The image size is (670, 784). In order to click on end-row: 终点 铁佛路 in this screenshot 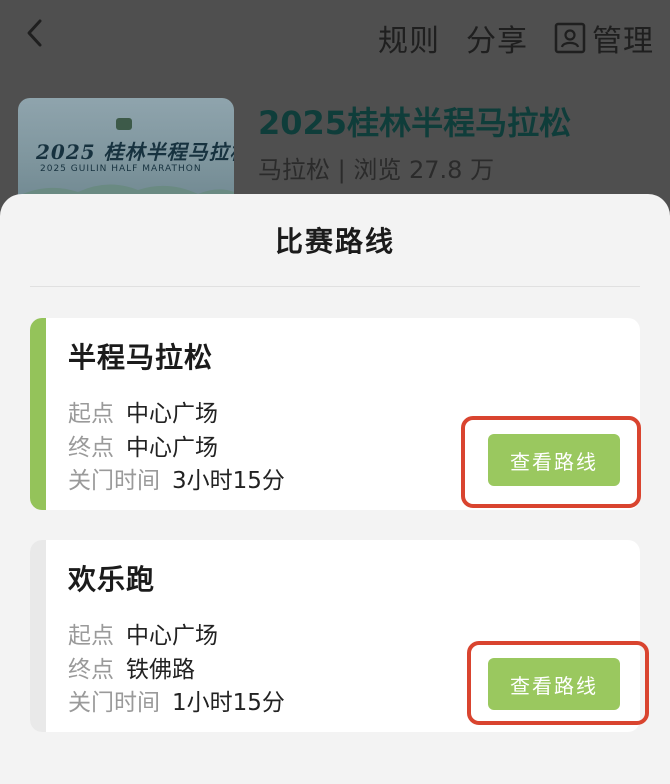, I will do `click(131, 667)`.